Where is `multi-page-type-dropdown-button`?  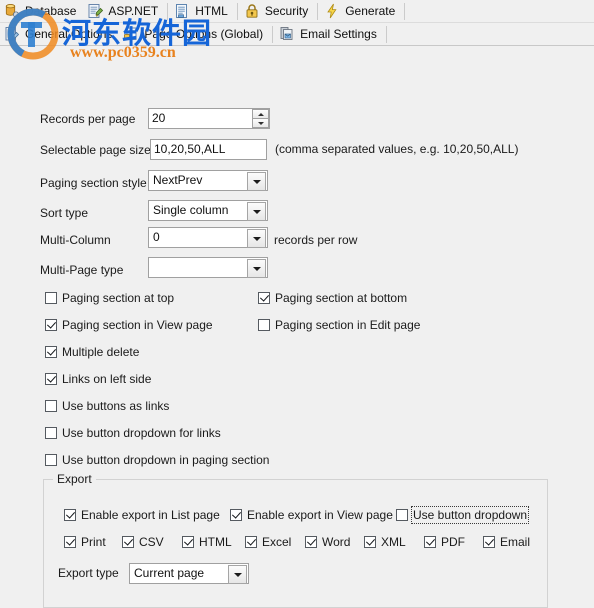
multi-page-type-dropdown-button is located at coordinates (256, 268).